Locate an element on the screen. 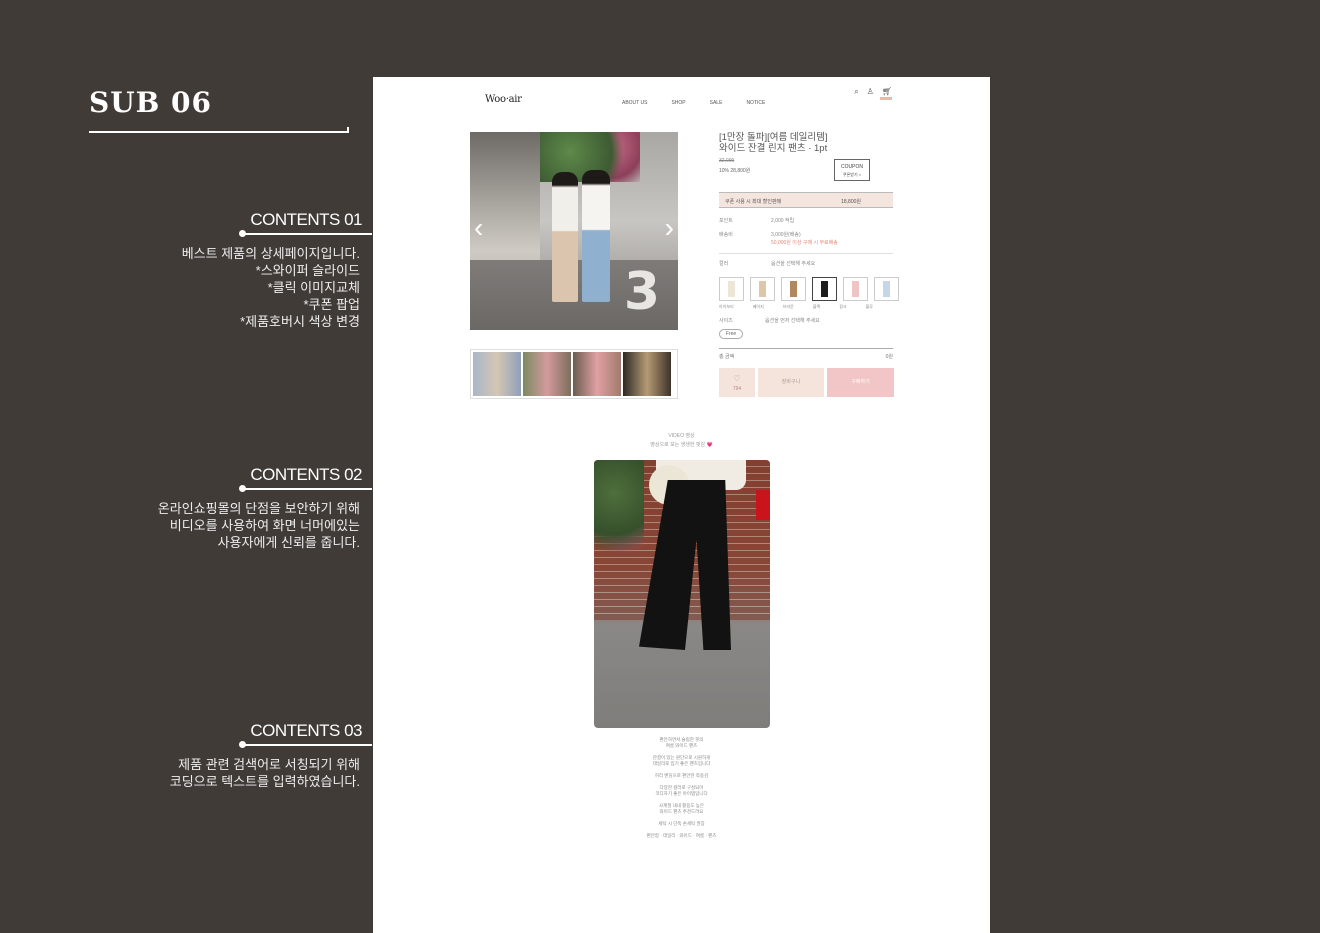  divider is located at coordinates (806, 253).